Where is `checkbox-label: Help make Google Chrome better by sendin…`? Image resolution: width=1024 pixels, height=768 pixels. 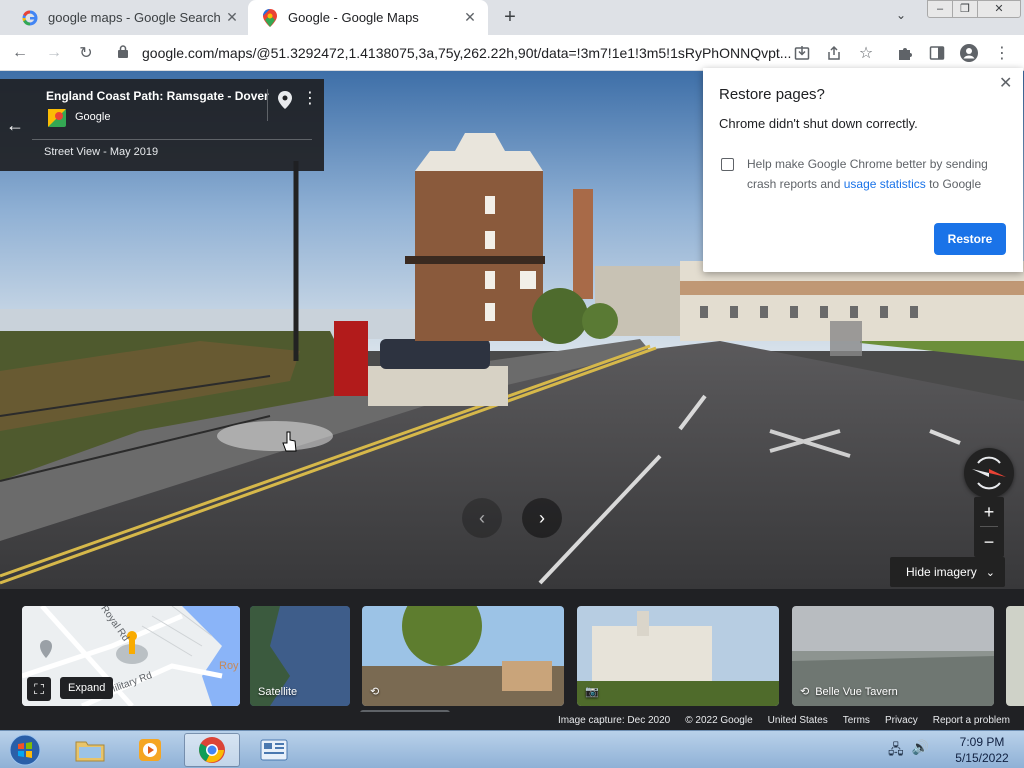 checkbox-label: Help make Google Chrome better by sendin… is located at coordinates (877, 174).